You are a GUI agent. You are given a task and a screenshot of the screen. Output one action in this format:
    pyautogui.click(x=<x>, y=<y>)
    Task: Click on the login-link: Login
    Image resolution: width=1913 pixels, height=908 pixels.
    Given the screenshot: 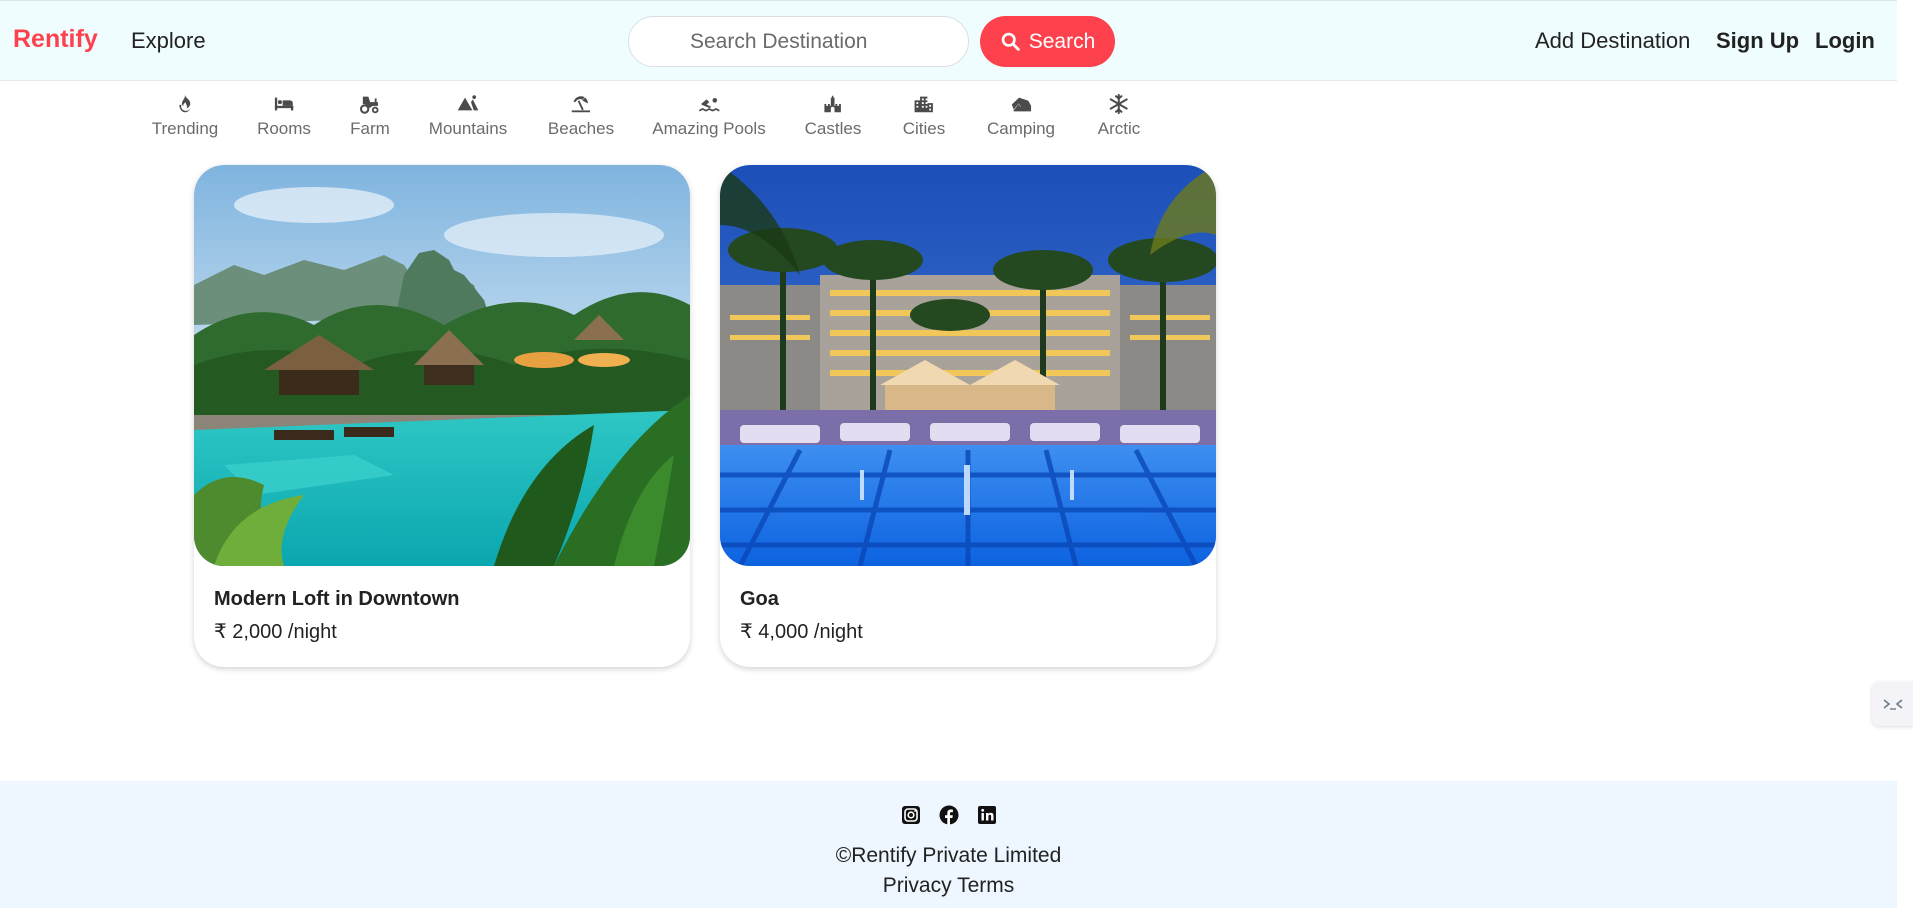 What is the action you would take?
    pyautogui.click(x=1845, y=41)
    